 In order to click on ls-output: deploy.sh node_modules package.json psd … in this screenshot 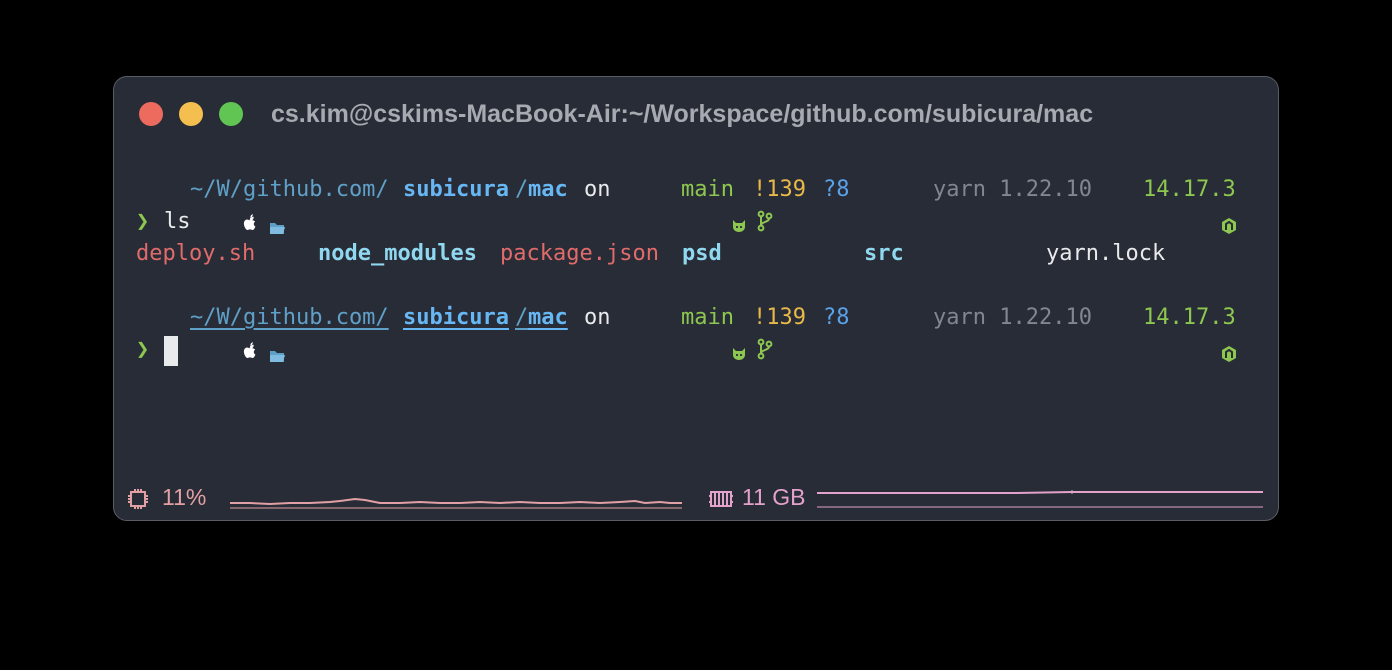, I will do `click(697, 254)`.